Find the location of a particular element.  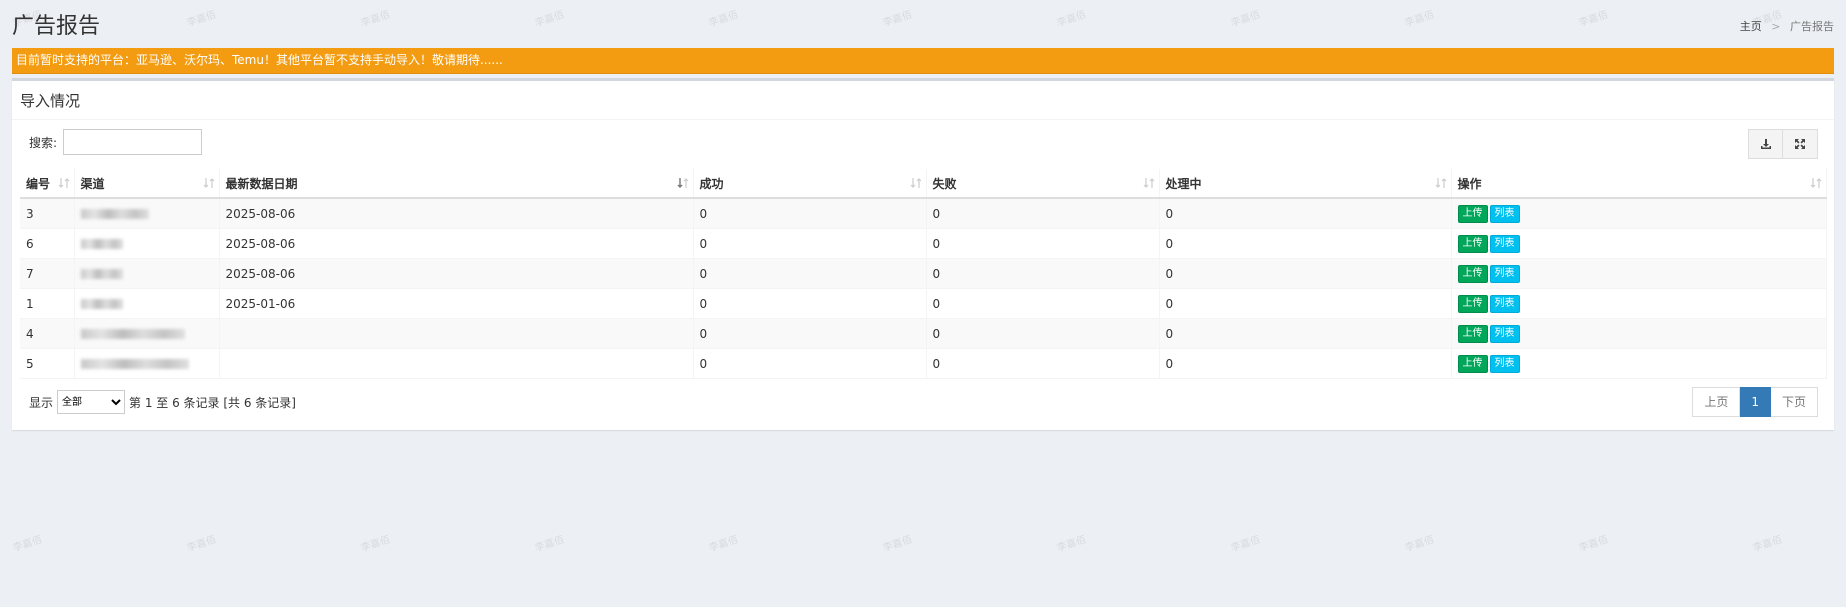

column-header-fail: 失败 is located at coordinates (1043, 184).